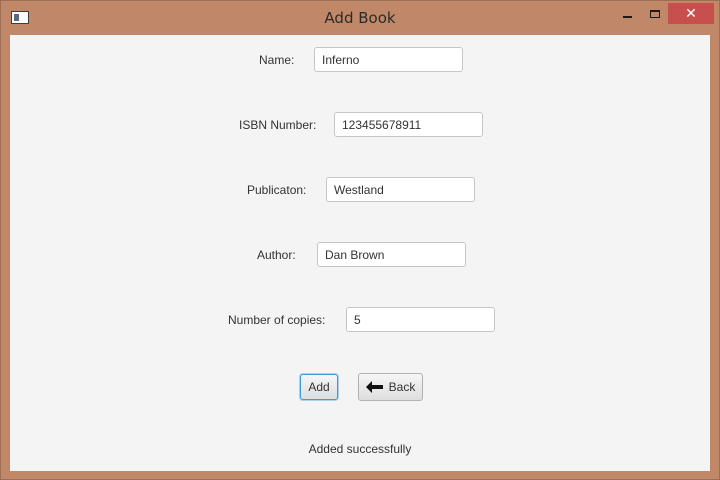 This screenshot has width=720, height=480. Describe the element at coordinates (402, 387) in the screenshot. I see `back-button-label: Back` at that location.